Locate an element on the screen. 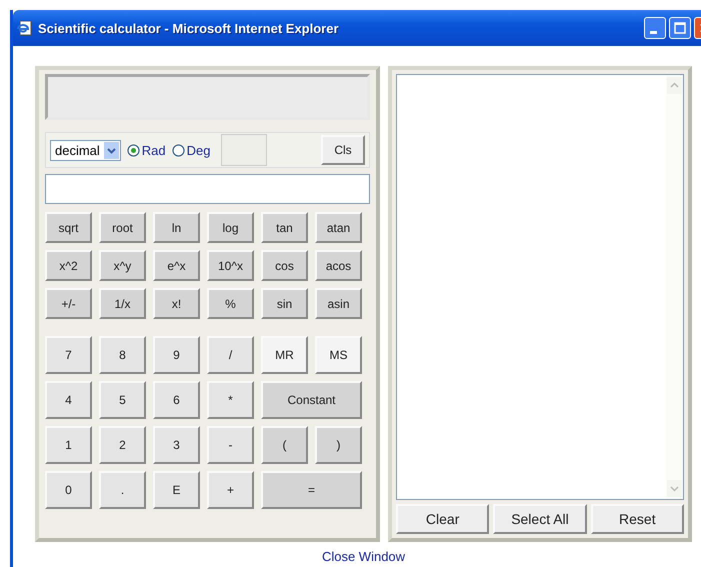 The height and width of the screenshot is (567, 701). calculator-key: cos is located at coordinates (284, 265).